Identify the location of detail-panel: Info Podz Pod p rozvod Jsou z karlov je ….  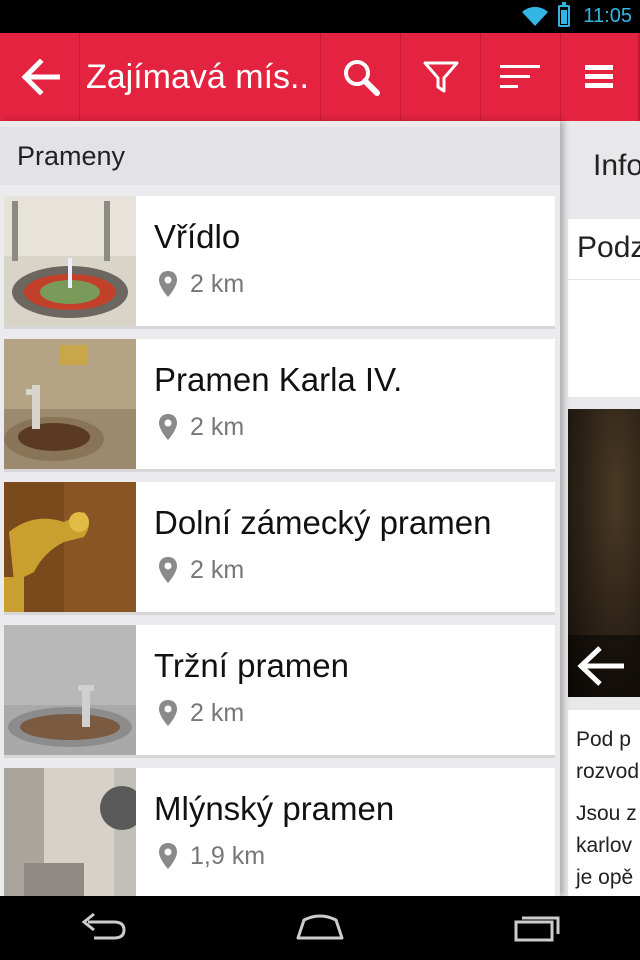
(600, 508).